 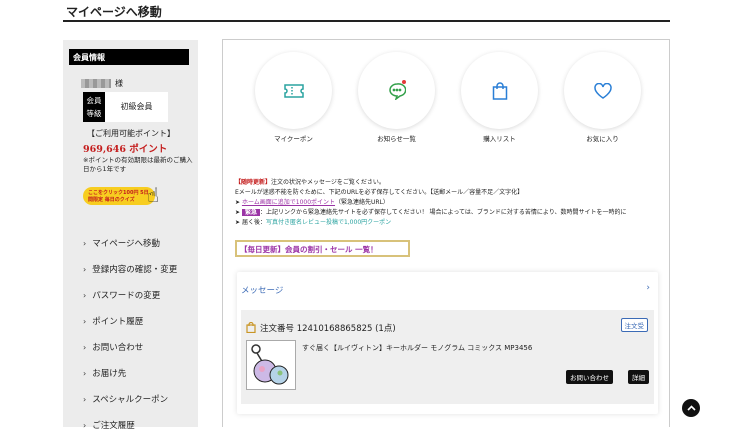 What do you see at coordinates (293, 139) in the screenshot?
I see `quick-link-label: マイクーポン` at bounding box center [293, 139].